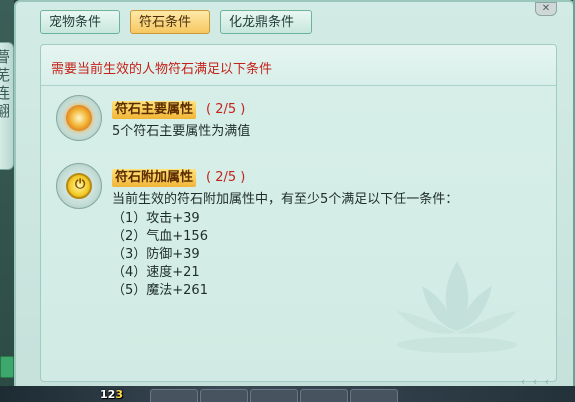  What do you see at coordinates (154, 178) in the screenshot?
I see `requirement-title: 符石附加属性` at bounding box center [154, 178].